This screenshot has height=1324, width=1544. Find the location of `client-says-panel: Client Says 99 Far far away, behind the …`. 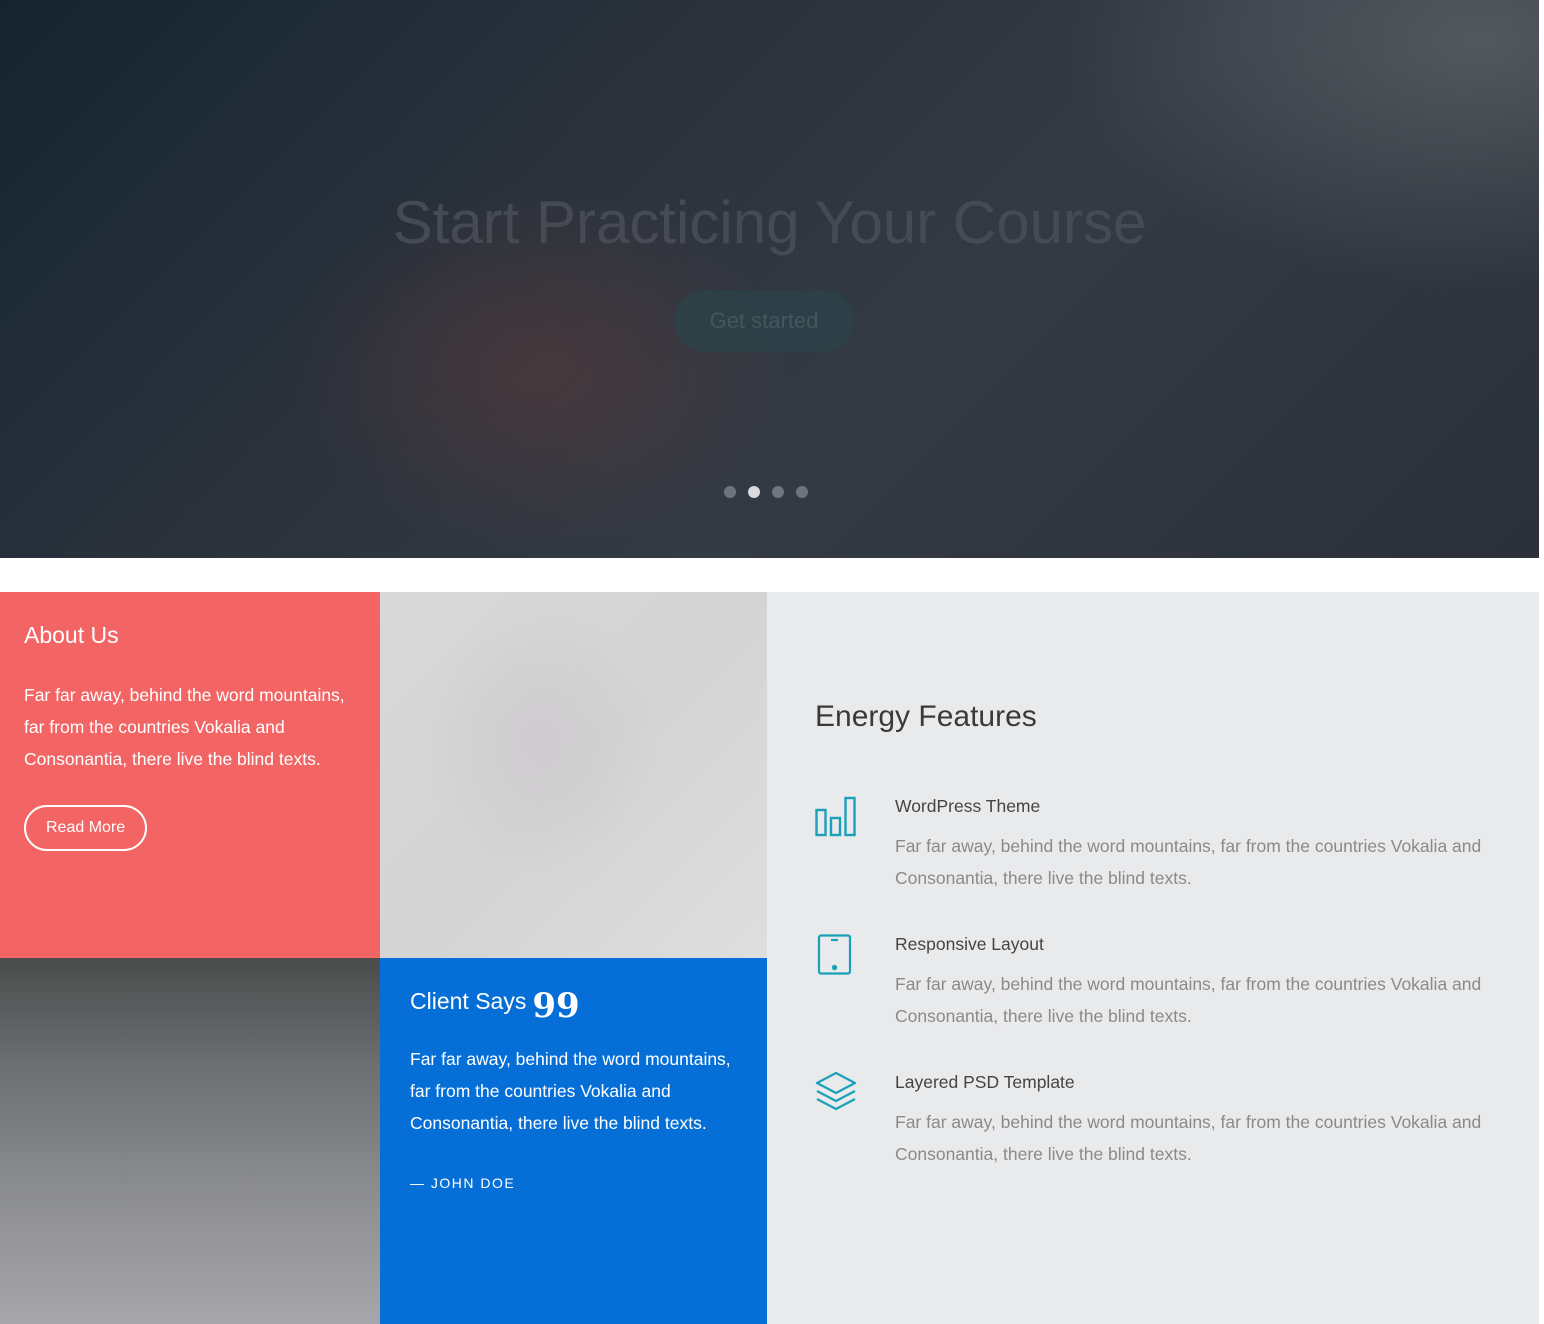

client-says-panel: Client Says 99 Far far away, behind the … is located at coordinates (573, 1141).